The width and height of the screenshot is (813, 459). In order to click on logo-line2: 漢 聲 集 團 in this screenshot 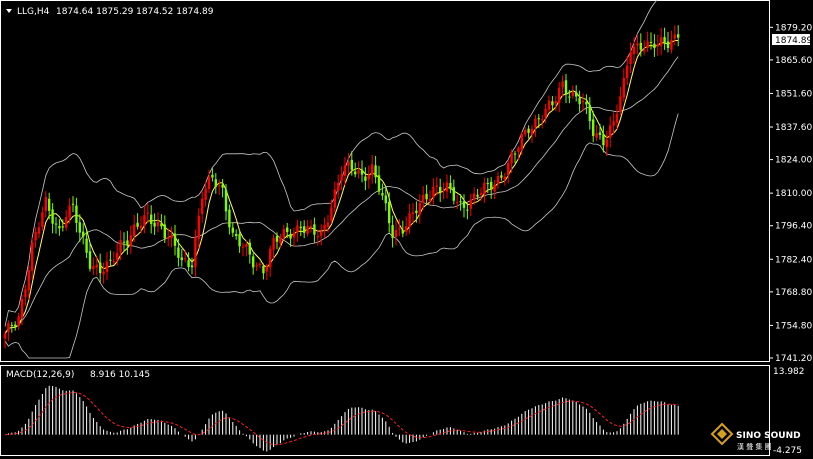, I will do `click(754, 446)`.